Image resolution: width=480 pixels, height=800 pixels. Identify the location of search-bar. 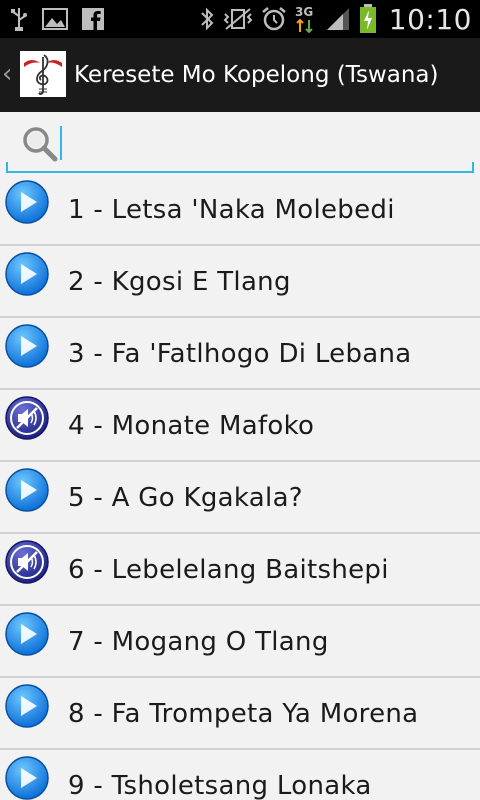
(240, 143).